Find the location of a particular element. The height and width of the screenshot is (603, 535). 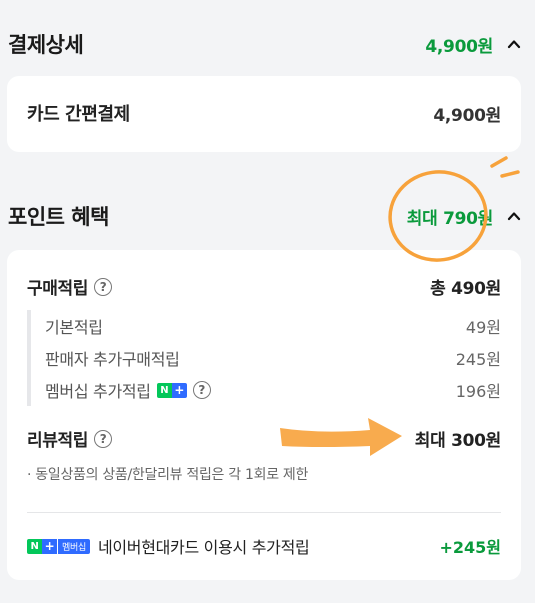

review-reward-value: 최대 300원 is located at coordinates (458, 441).